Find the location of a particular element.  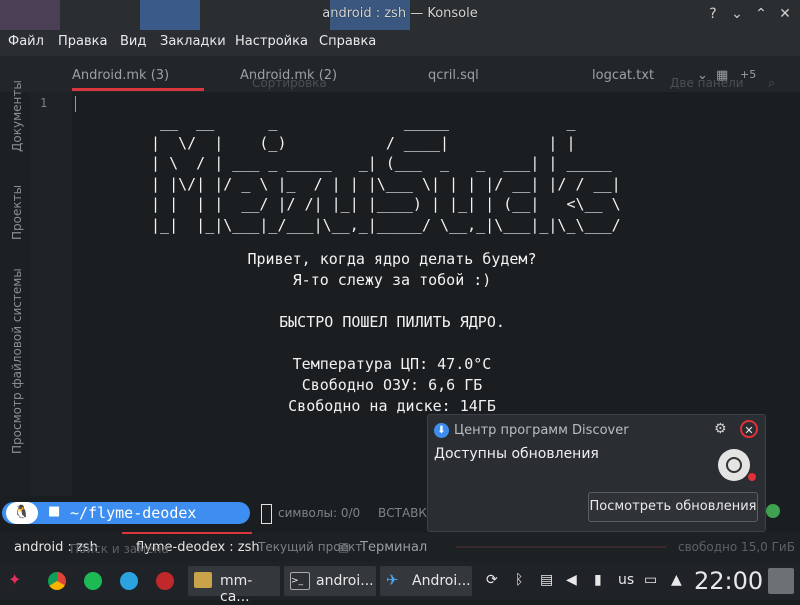

ghost-search-replace: Поиск и замена is located at coordinates (119, 549).